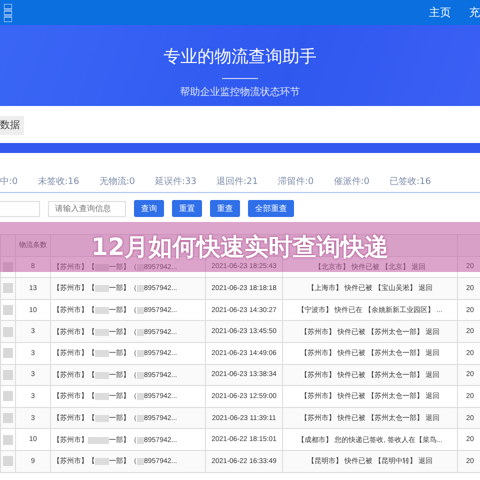 The width and height of the screenshot is (480, 480). Describe the element at coordinates (296, 181) in the screenshot. I see `status-count: 滞留件:0` at that location.